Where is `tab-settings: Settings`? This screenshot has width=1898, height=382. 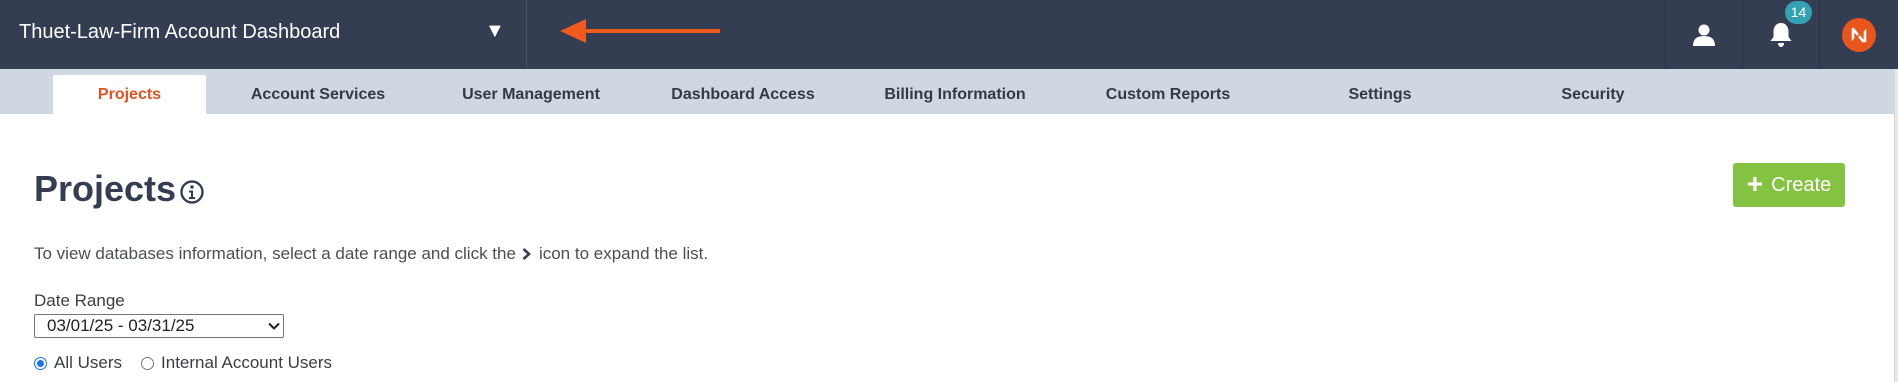 tab-settings: Settings is located at coordinates (1380, 94).